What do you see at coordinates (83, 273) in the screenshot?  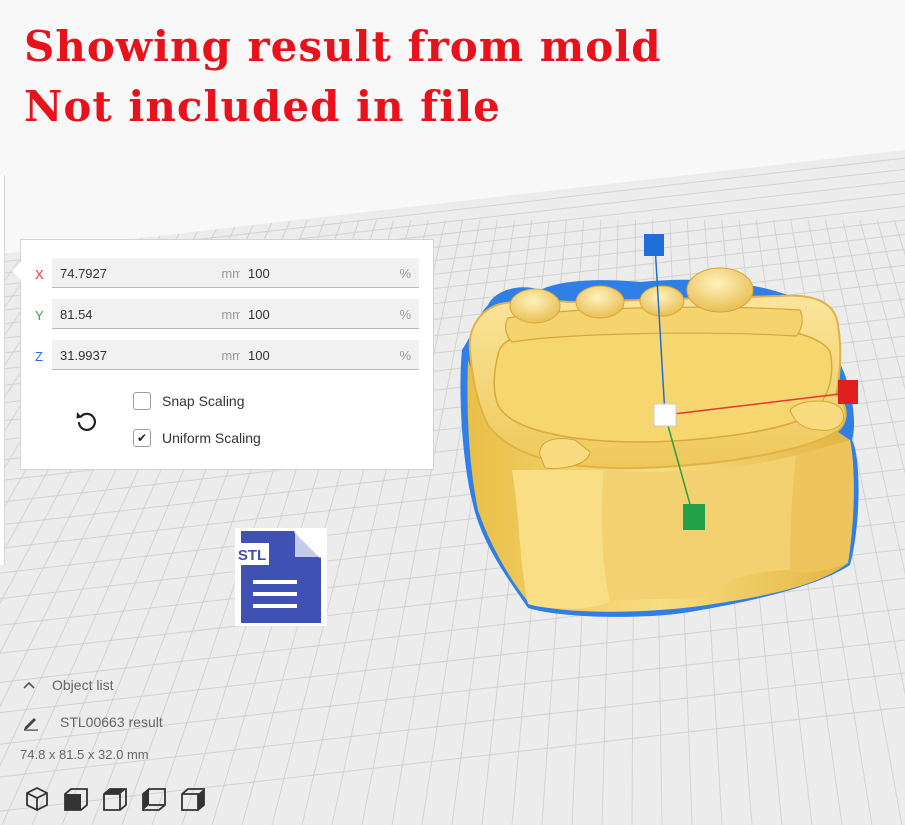 I see `x-size-value: 74.7927` at bounding box center [83, 273].